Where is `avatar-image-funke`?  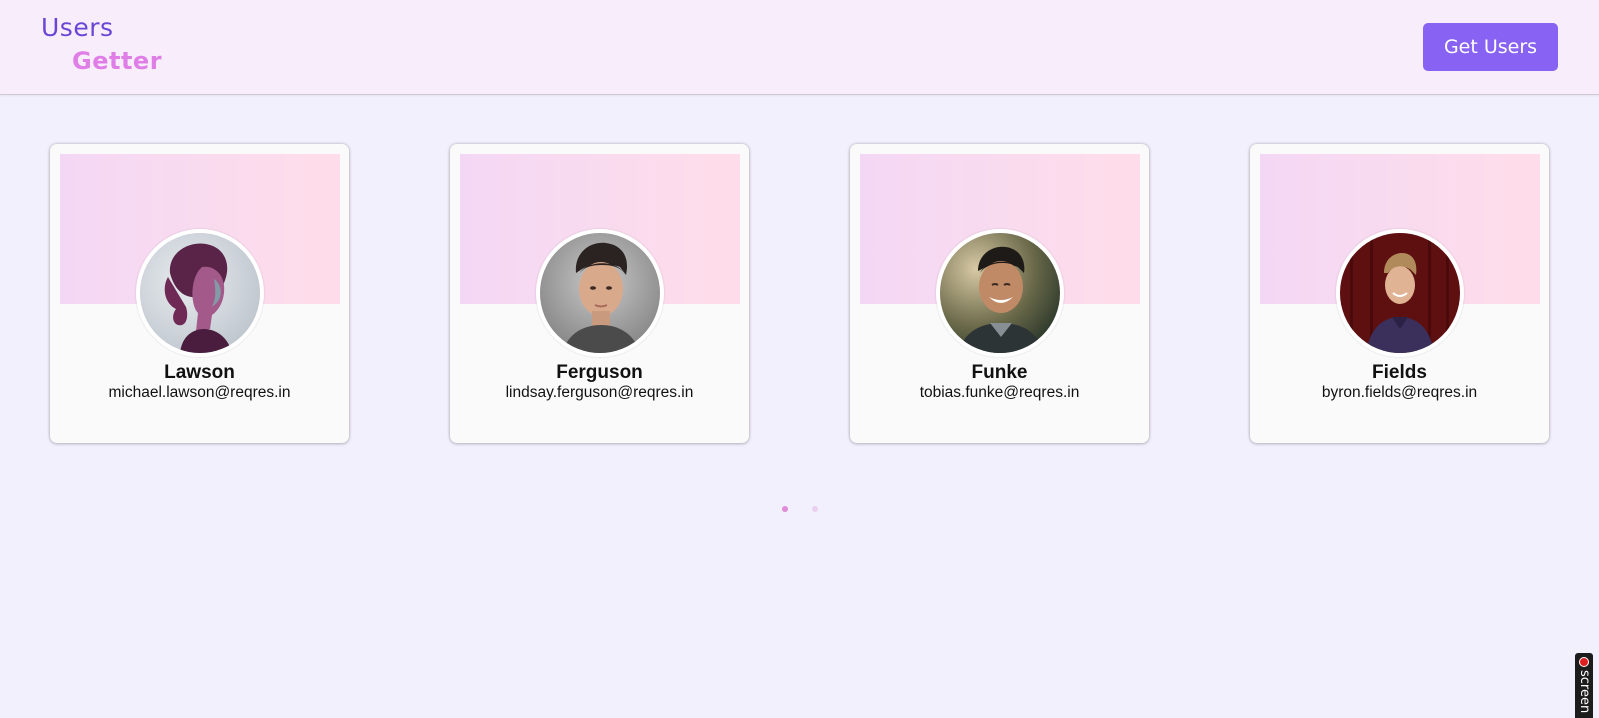 avatar-image-funke is located at coordinates (1000, 293).